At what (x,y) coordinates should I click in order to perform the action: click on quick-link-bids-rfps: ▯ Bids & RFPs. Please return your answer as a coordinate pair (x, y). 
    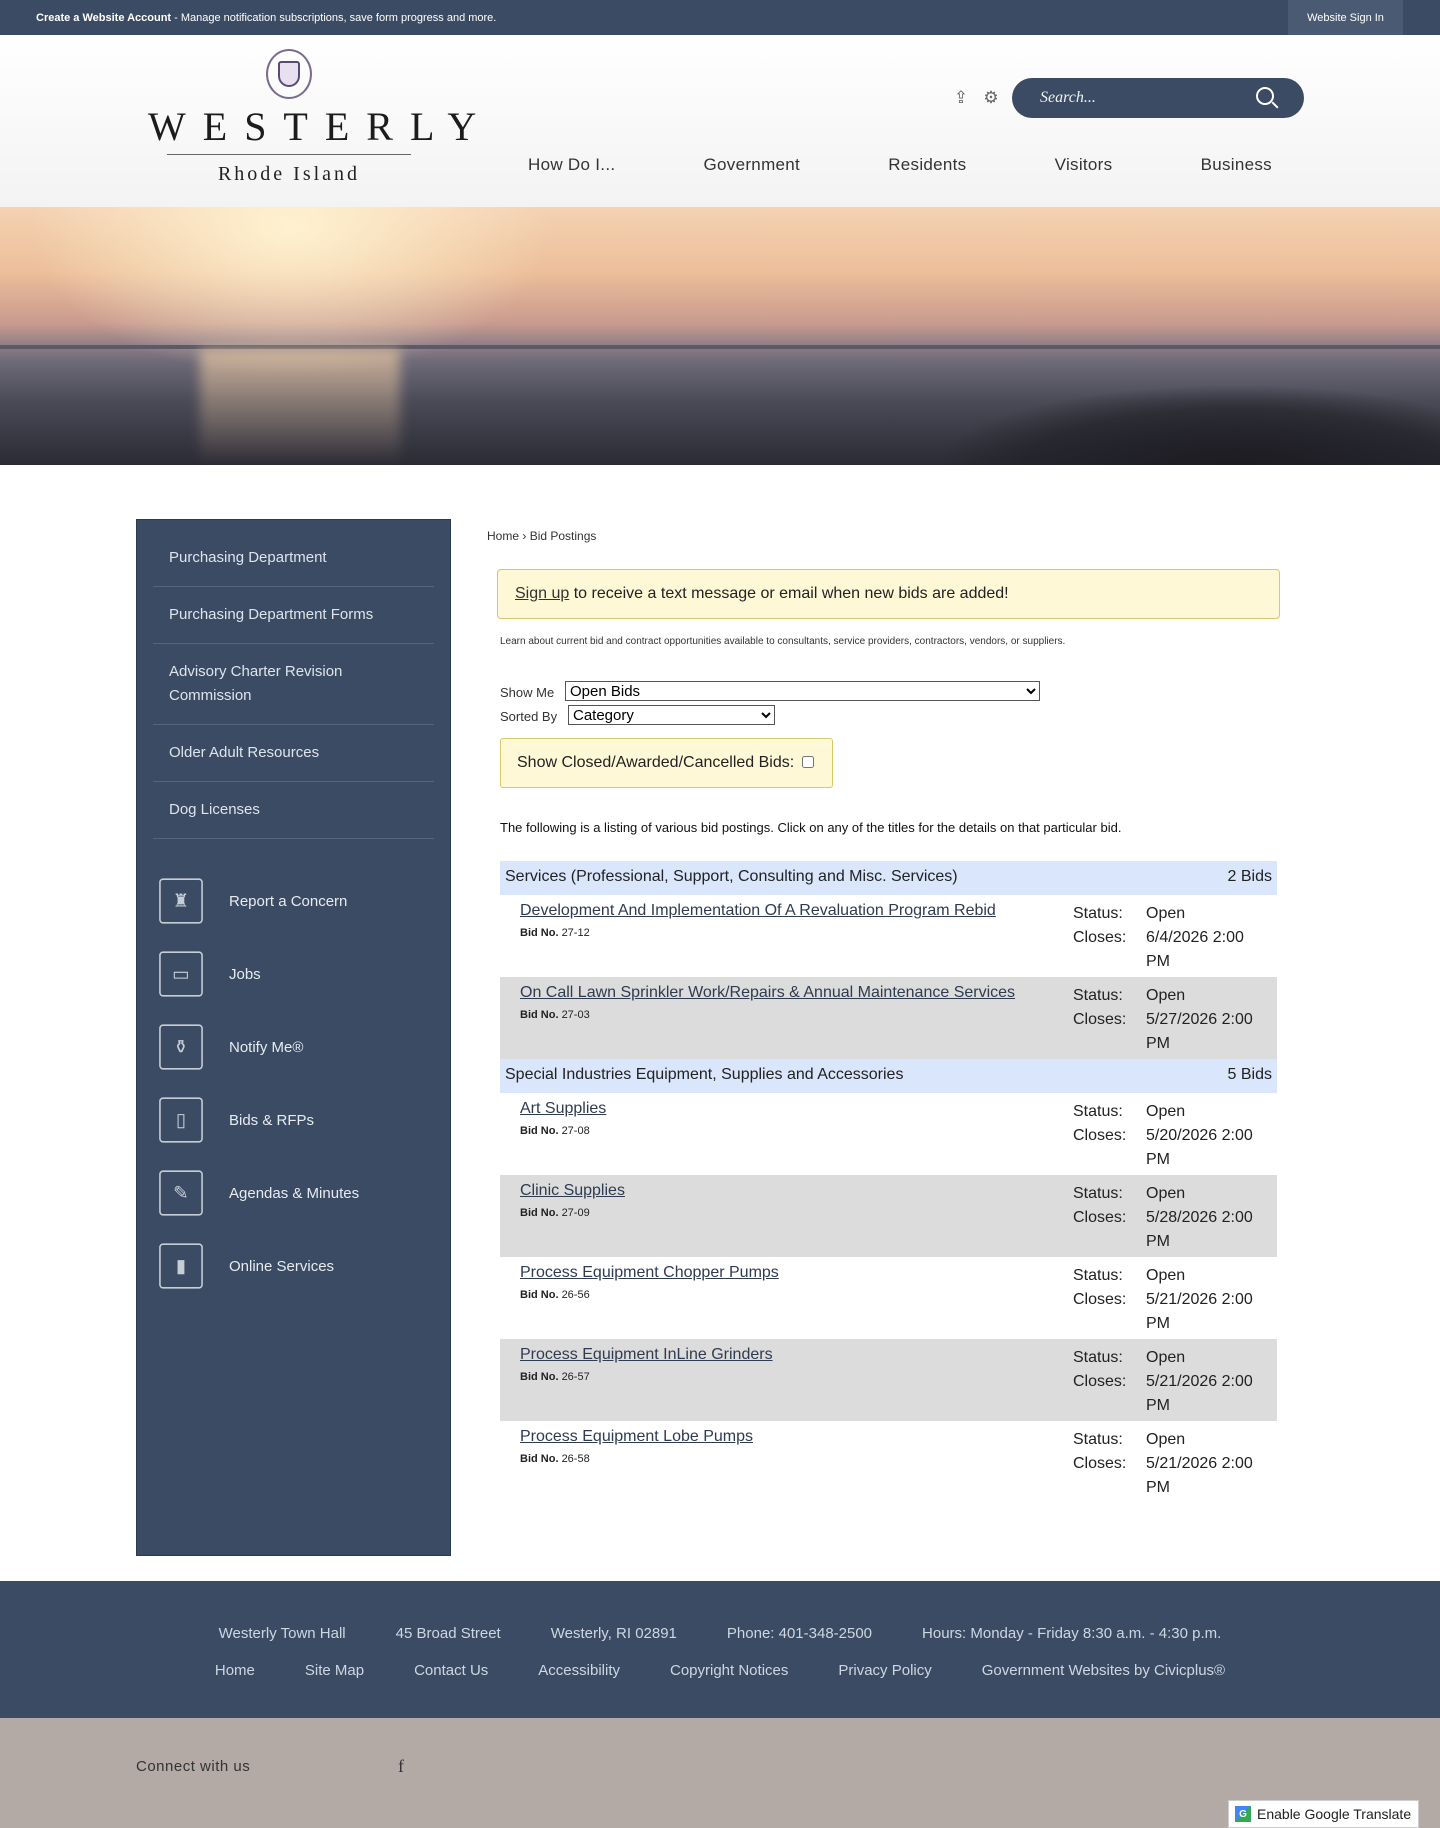
    Looking at the image, I should click on (293, 1120).